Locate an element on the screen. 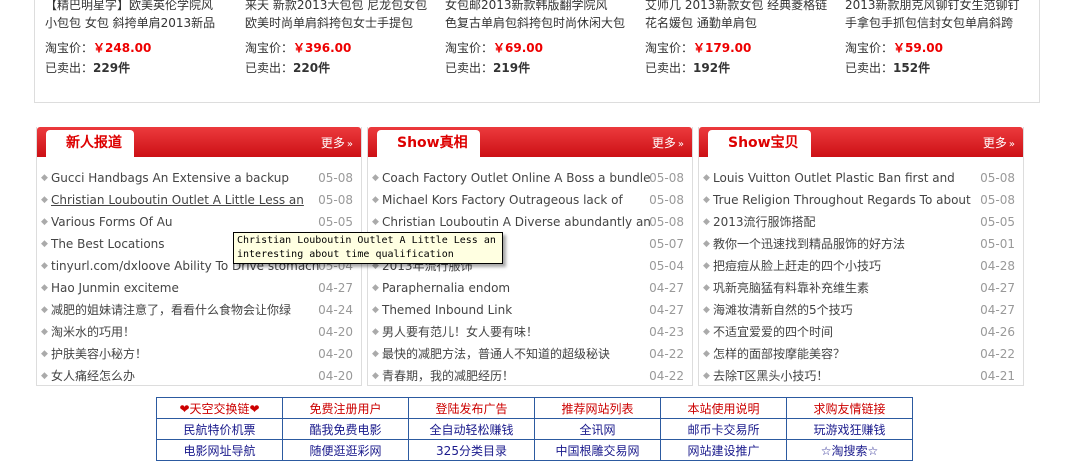 This screenshot has height=464, width=1071. link-cell: 登陆发布广告 is located at coordinates (471, 408).